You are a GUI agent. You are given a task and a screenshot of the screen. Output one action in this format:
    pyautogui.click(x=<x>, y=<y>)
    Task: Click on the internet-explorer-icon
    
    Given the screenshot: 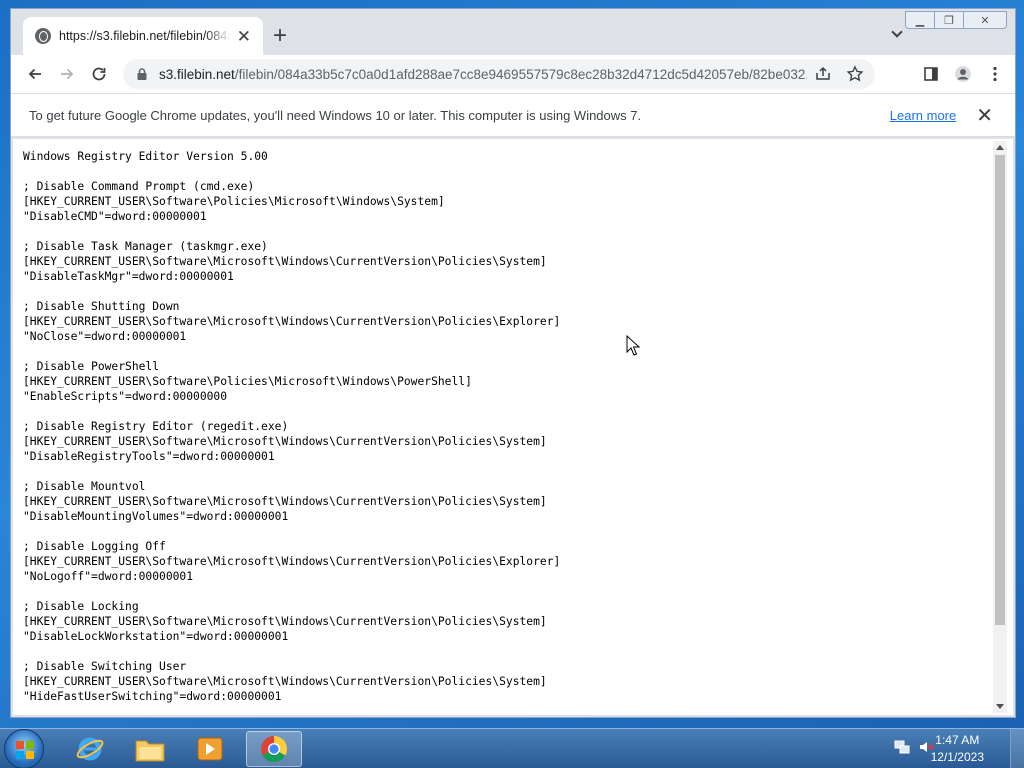 What is the action you would take?
    pyautogui.click(x=90, y=749)
    